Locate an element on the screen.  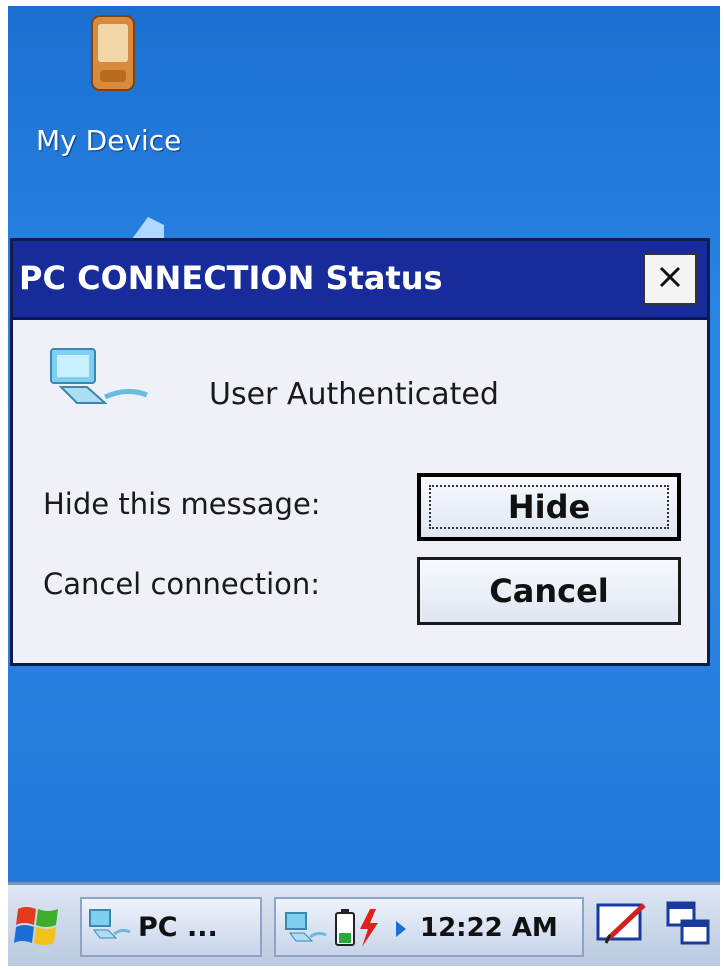
close-icon is located at coordinates (670, 279).